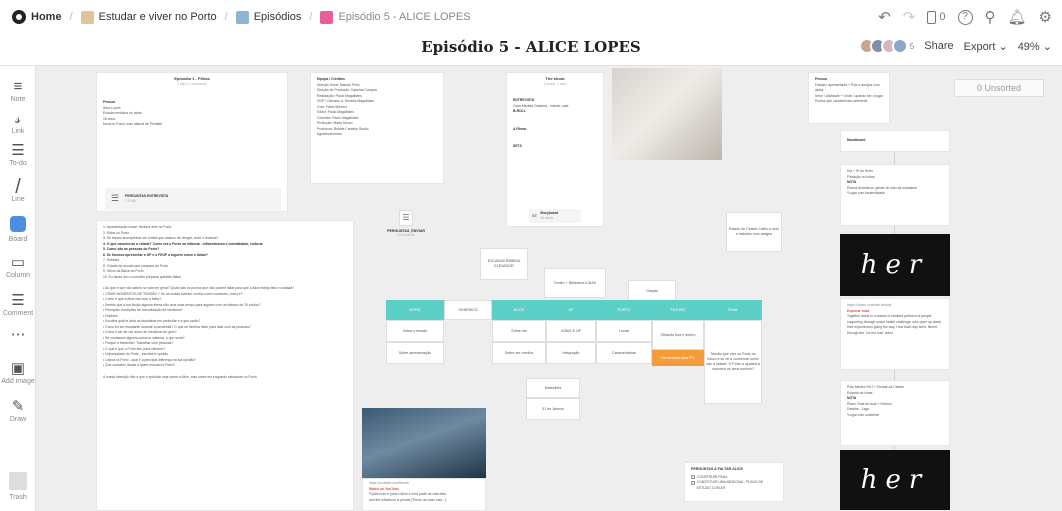  I want to click on avatar-group, so click(883, 46).